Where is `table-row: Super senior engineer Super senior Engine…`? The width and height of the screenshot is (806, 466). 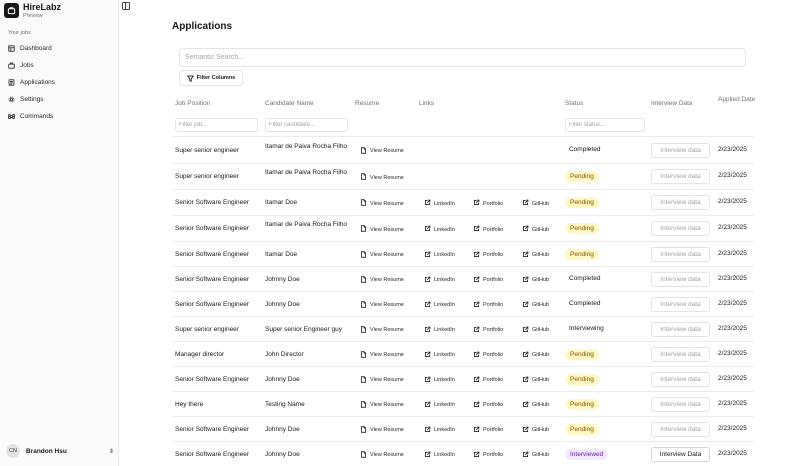 table-row: Super senior engineer Super senior Engine… is located at coordinates (463, 328).